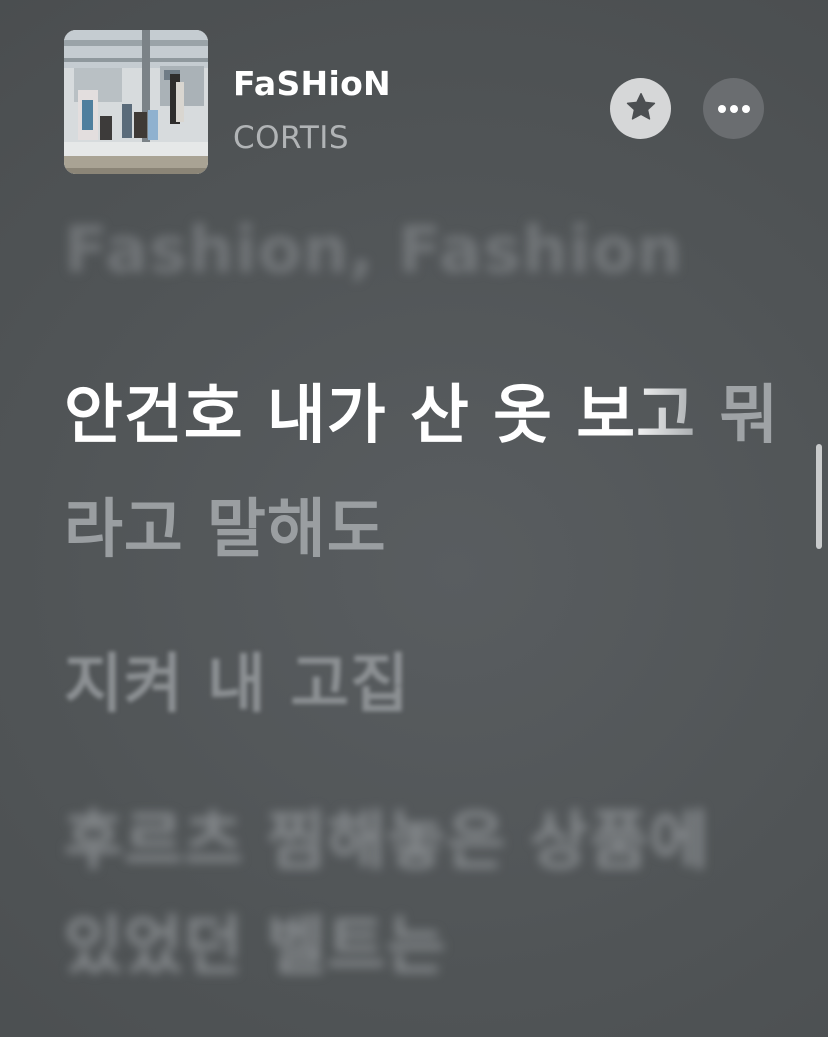 This screenshot has width=828, height=1037. Describe the element at coordinates (312, 83) in the screenshot. I see `track-title: FaSHioN` at that location.